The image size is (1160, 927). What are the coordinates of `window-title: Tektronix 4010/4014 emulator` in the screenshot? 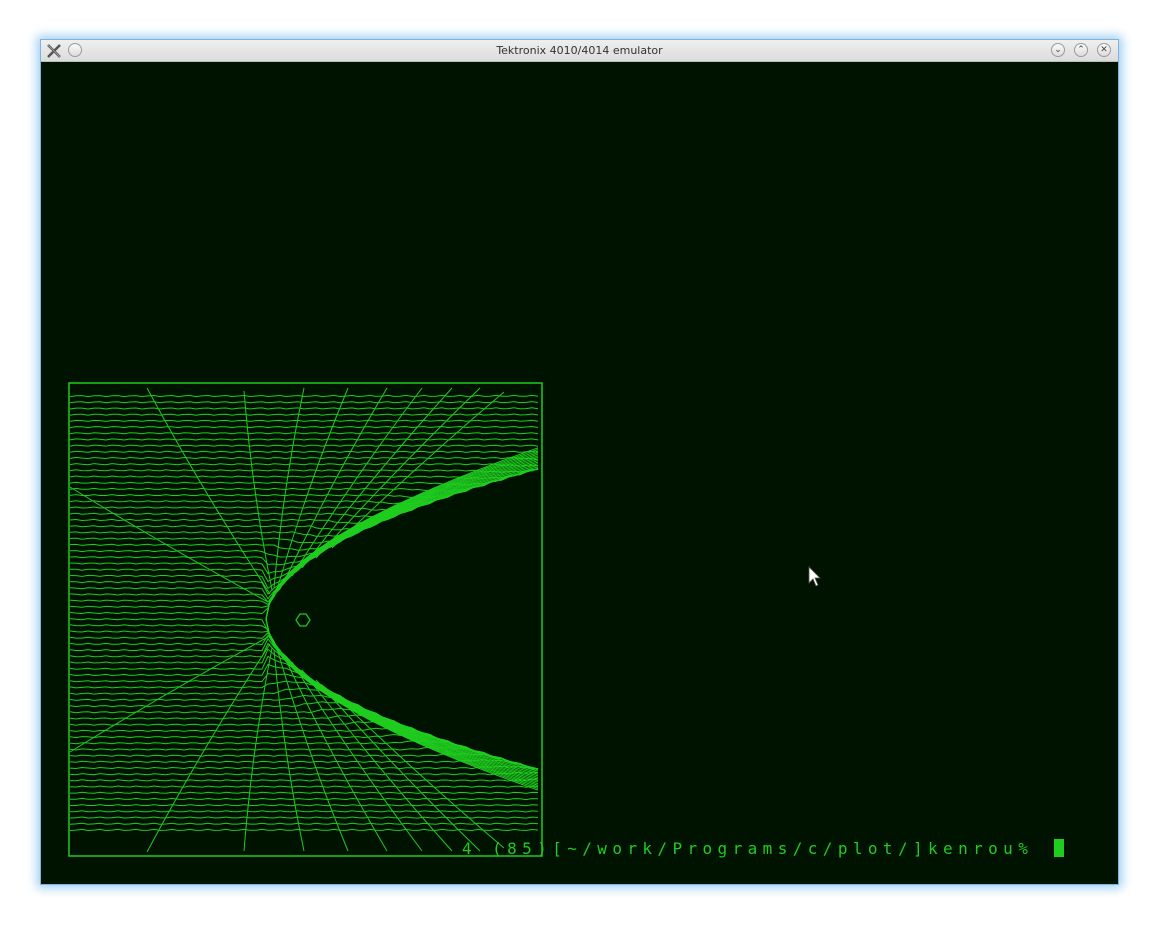 It's located at (579, 50).